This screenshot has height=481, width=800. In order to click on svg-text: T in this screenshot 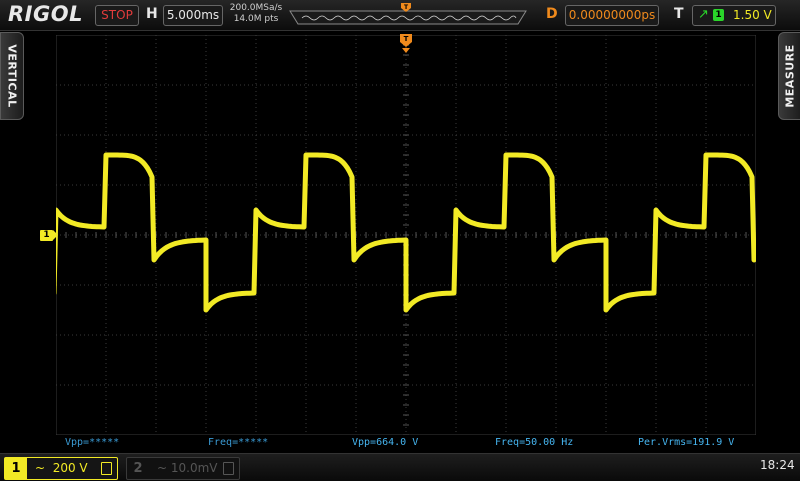, I will do `click(406, 39)`.